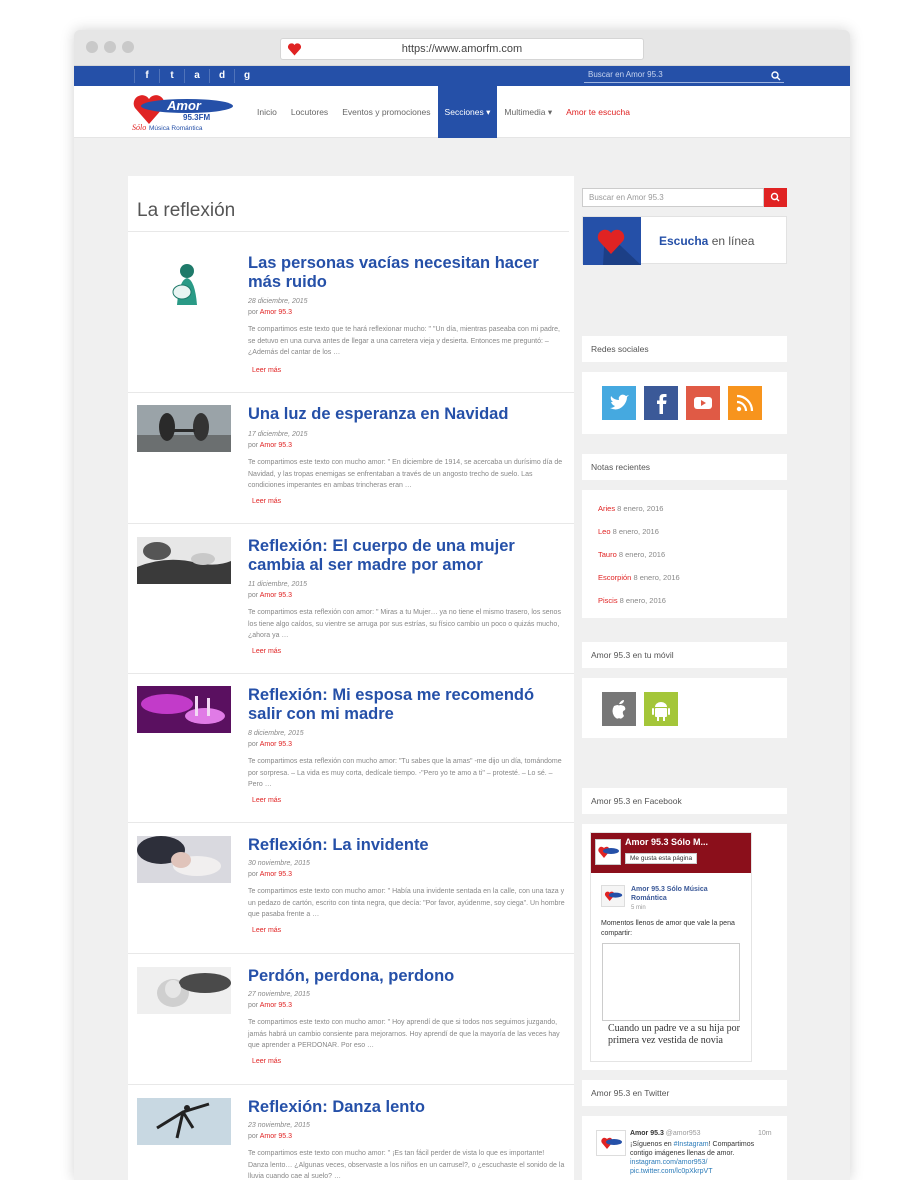 The width and height of the screenshot is (924, 1180). Describe the element at coordinates (619, 247) in the screenshot. I see `heart-icon` at that location.